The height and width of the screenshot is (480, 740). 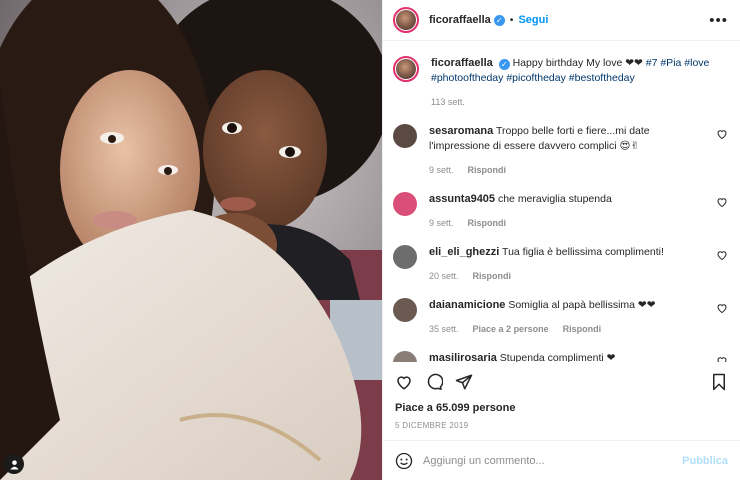 I want to click on comment-text: Somiglia al papà bellissima ❤❤, so click(x=582, y=305).